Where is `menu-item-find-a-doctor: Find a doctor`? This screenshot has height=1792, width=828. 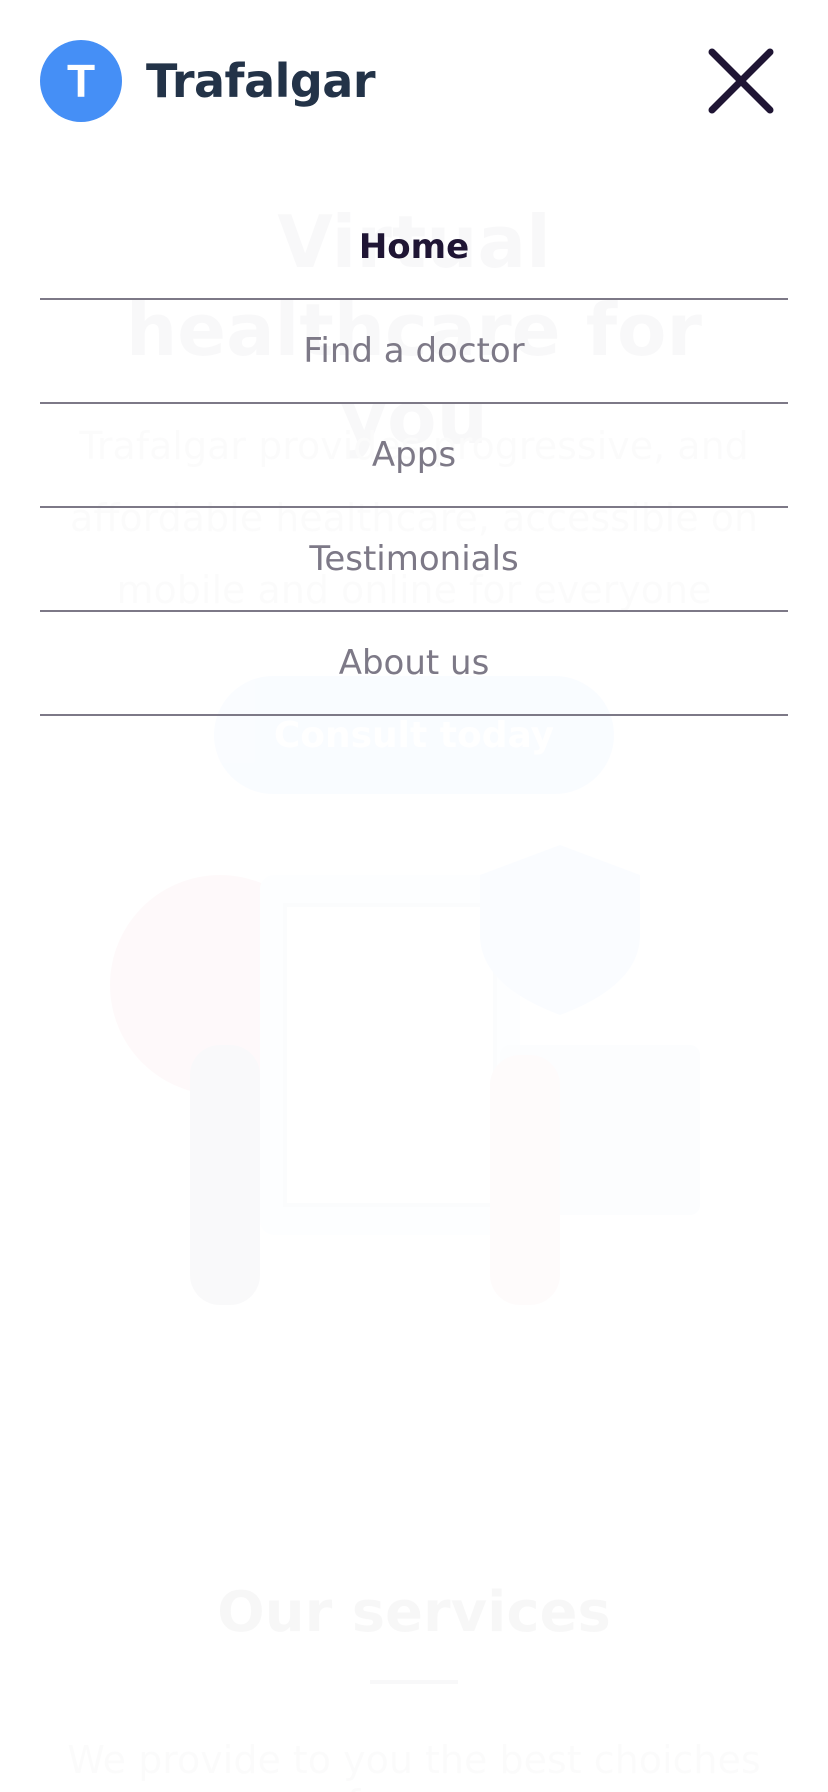
menu-item-find-a-doctor: Find a doctor is located at coordinates (414, 352).